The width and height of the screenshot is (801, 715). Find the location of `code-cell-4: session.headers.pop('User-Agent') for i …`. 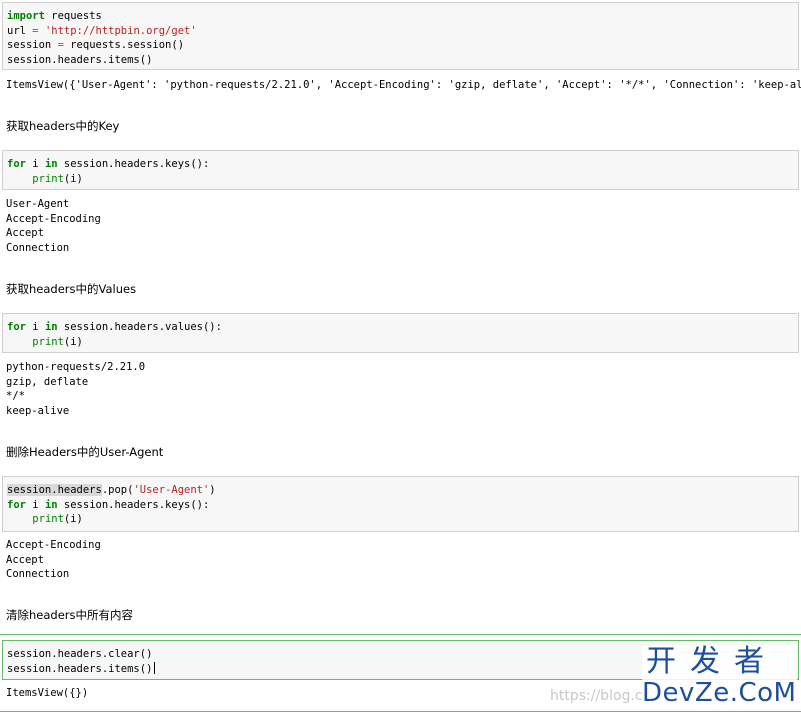

code-cell-4: session.headers.pop('User-Agent') for i … is located at coordinates (400, 504).